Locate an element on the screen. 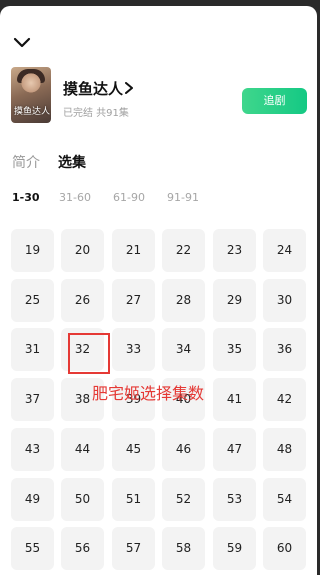 The width and height of the screenshot is (320, 575). episode-button: 57 is located at coordinates (133, 548).